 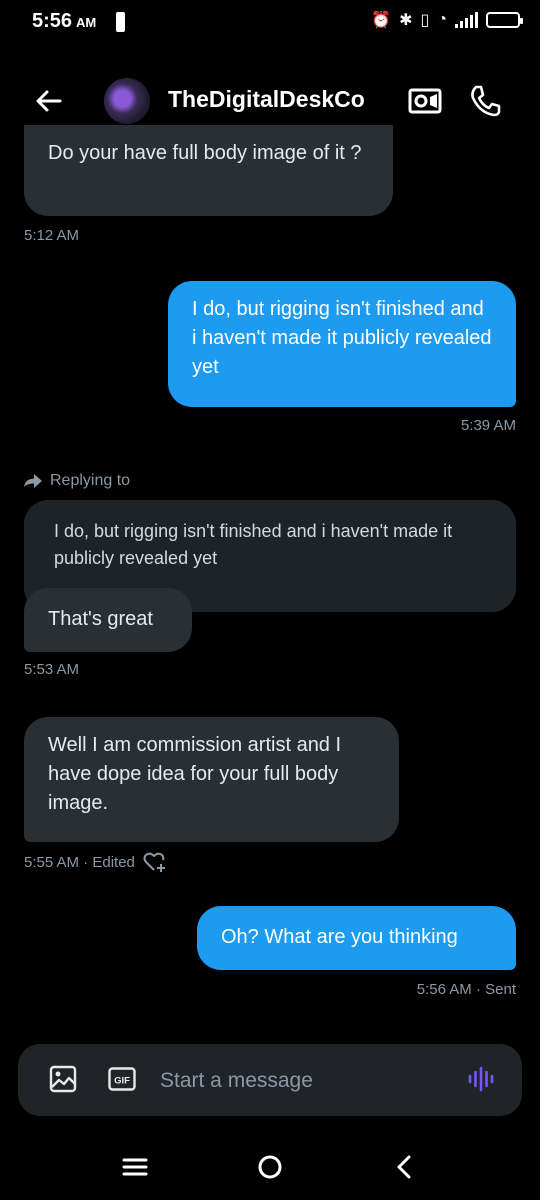 I want to click on add-reaction-icon, so click(x=155, y=862).